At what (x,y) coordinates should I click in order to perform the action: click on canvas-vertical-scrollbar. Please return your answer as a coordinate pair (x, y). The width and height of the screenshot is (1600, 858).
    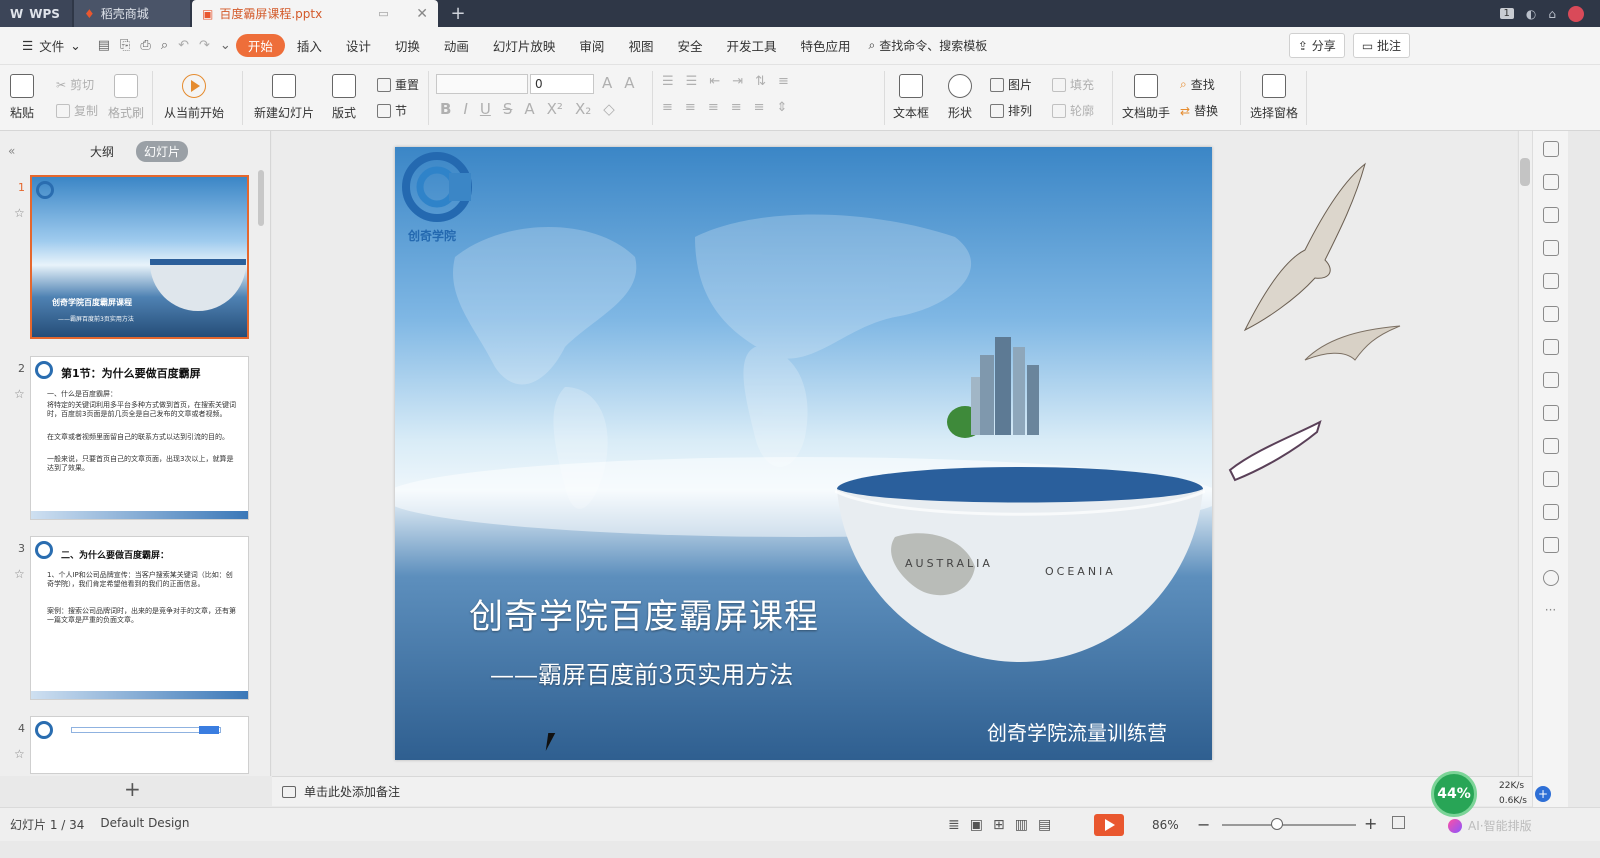
    Looking at the image, I should click on (1525, 453).